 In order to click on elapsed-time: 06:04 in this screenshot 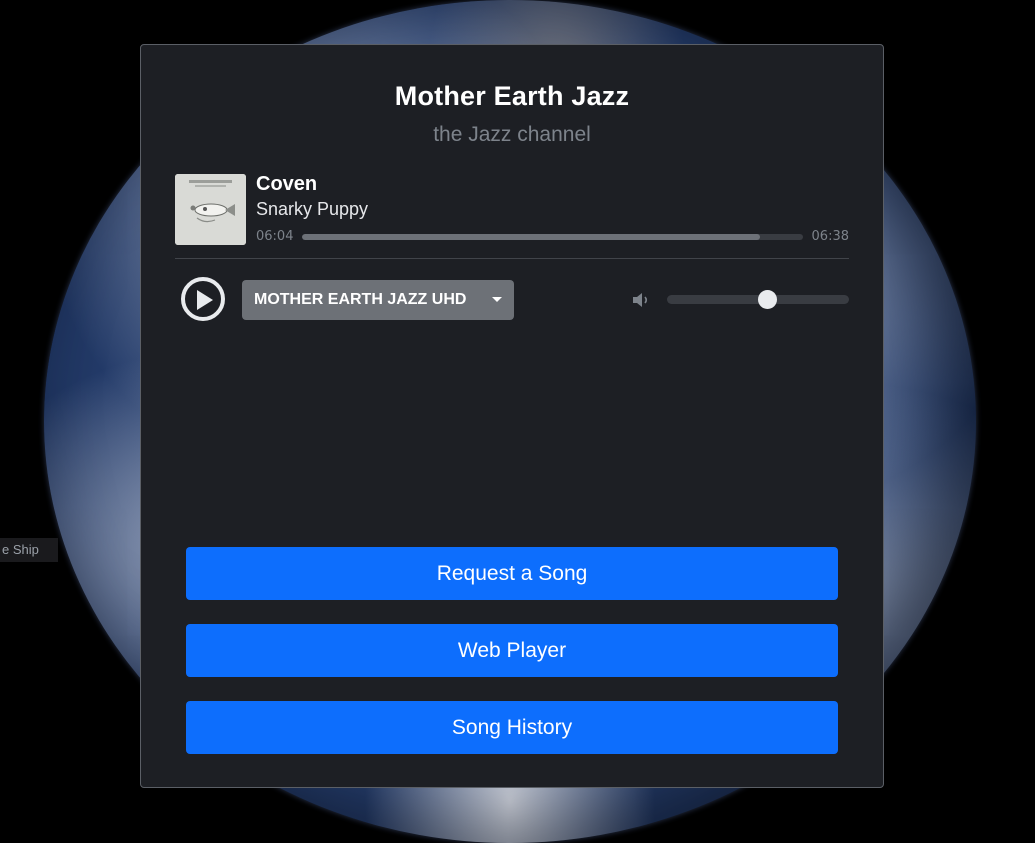, I will do `click(275, 236)`.